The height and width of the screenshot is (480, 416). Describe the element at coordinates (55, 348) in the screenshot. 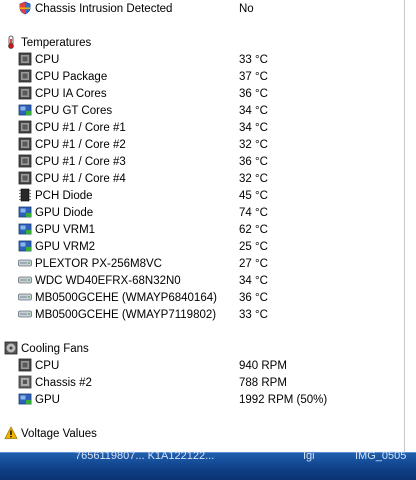

I see `sensor-name: Cooling Fans` at that location.